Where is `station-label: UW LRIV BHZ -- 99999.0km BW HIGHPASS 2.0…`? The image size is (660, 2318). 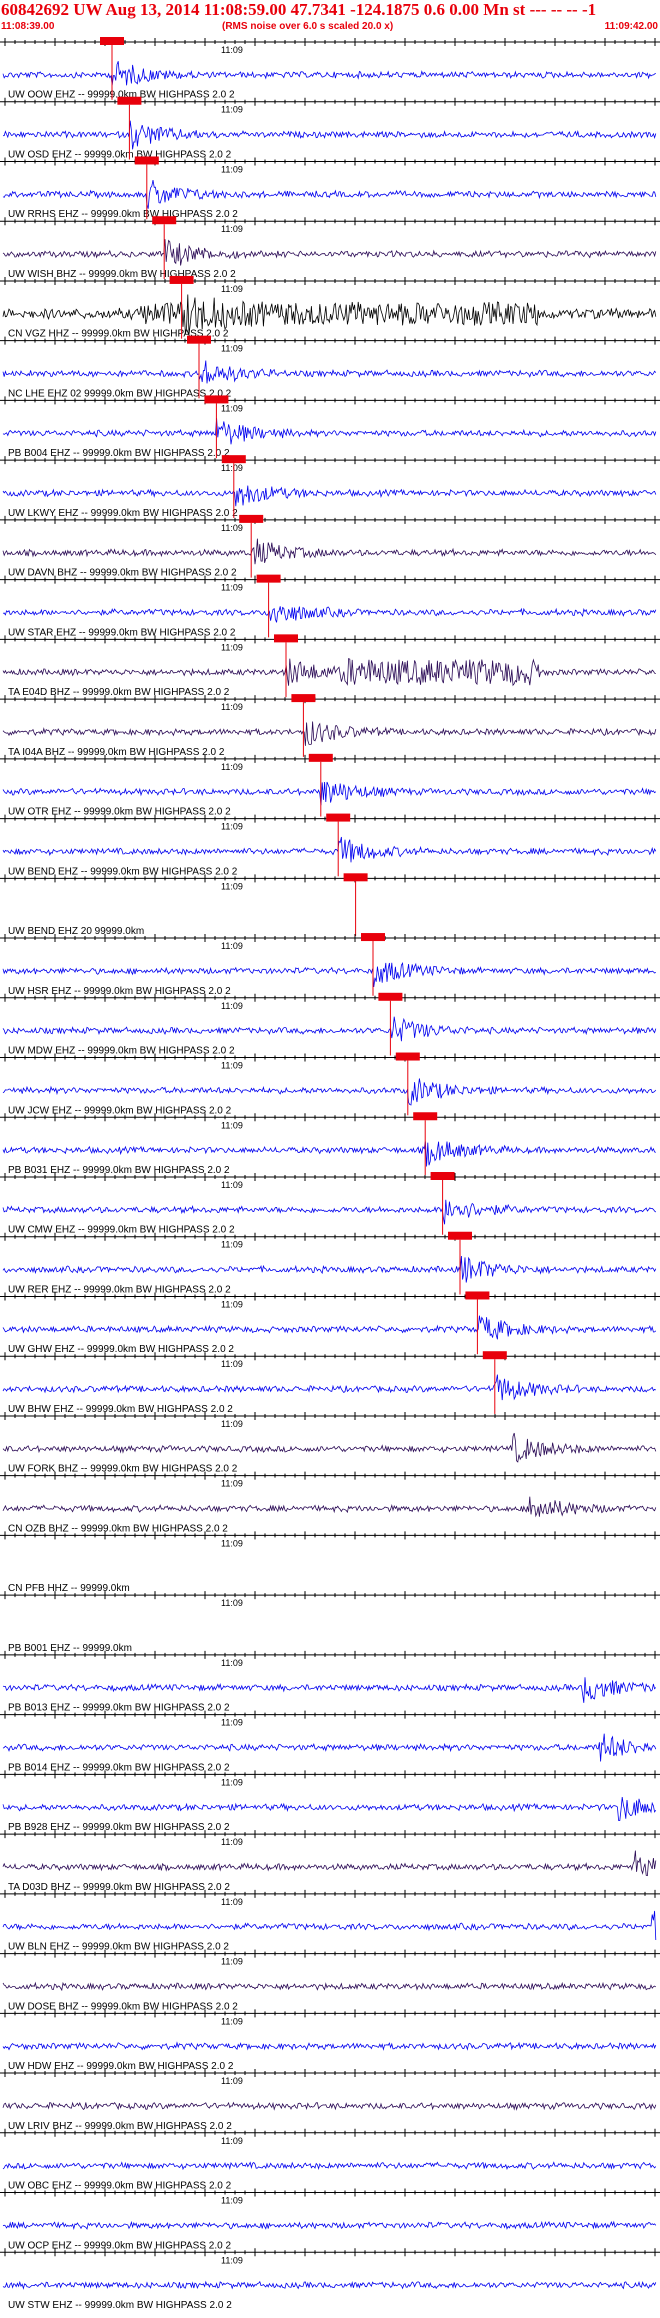 station-label: UW LRIV BHZ -- 99999.0km BW HIGHPASS 2.0… is located at coordinates (120, 2126).